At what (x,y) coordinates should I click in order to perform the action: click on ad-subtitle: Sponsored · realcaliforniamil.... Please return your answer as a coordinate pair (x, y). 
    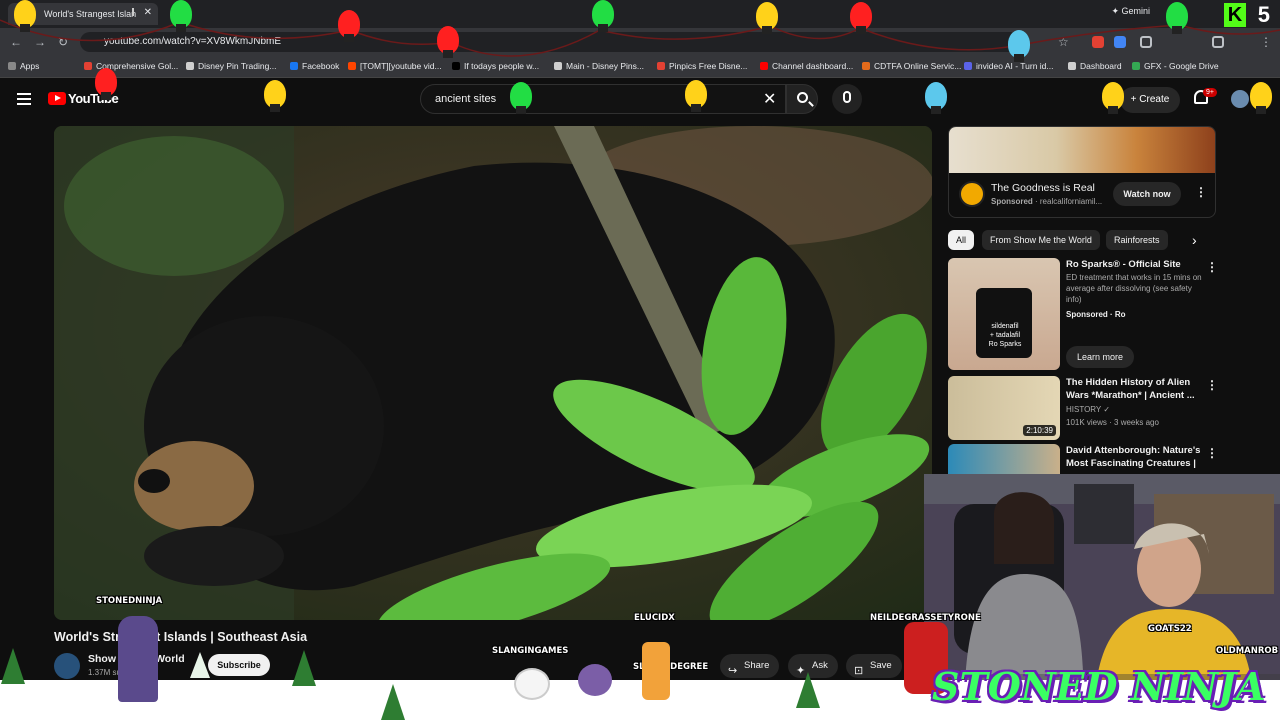
    Looking at the image, I should click on (1047, 201).